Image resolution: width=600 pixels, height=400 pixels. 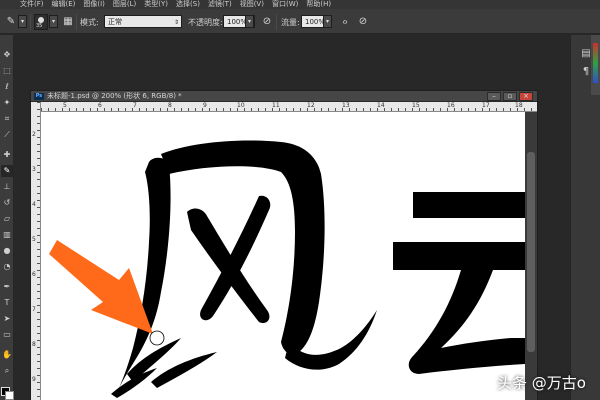 What do you see at coordinates (220, 4) in the screenshot?
I see `menu-filter: 滤镜(T)` at bounding box center [220, 4].